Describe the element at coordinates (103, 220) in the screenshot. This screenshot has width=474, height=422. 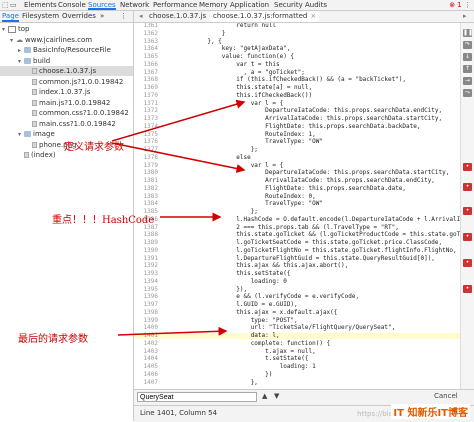
I see `annotation-hashcode: 重点！！！HashCode` at that location.